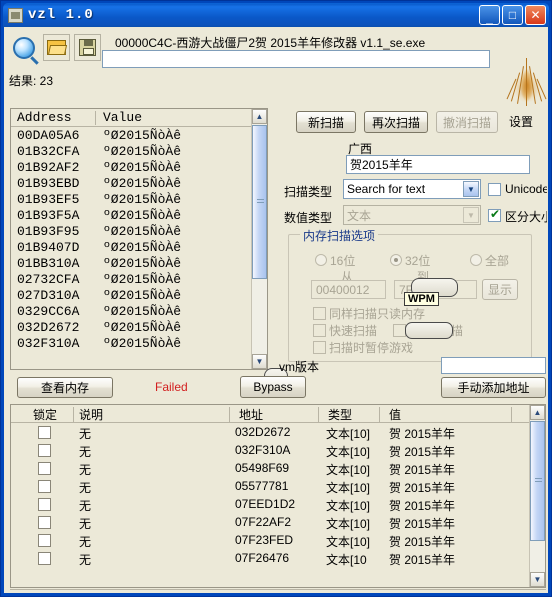 This screenshot has height=597, width=552. I want to click on scan-result-row: 01BB310A ºØ2015ÑòÀê, so click(132, 264).